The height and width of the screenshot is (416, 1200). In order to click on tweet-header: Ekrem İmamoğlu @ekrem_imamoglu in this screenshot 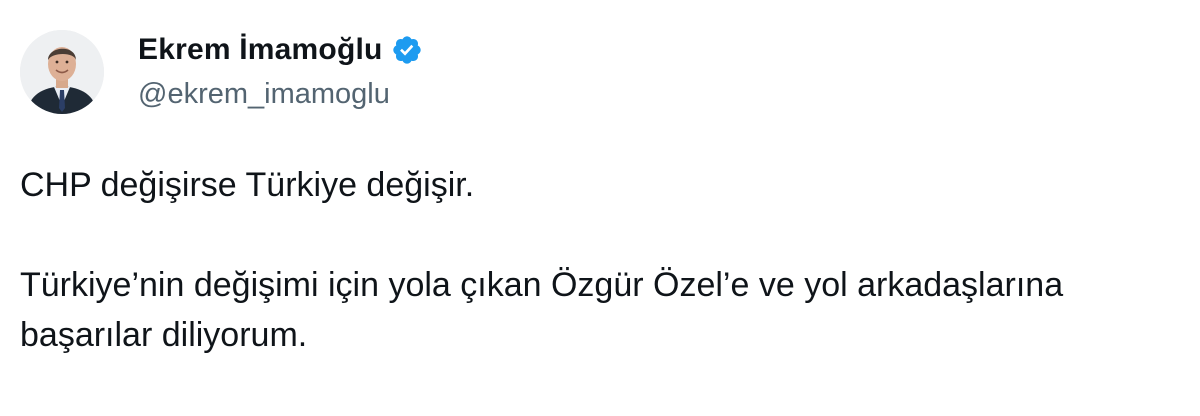, I will do `click(221, 72)`.